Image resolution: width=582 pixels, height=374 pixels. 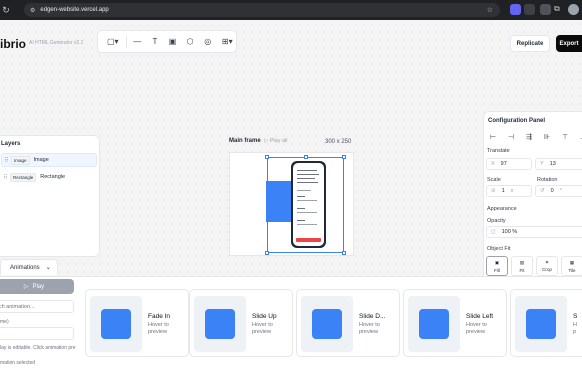 I want to click on animation-card-partial: S H p, so click(x=546, y=323).